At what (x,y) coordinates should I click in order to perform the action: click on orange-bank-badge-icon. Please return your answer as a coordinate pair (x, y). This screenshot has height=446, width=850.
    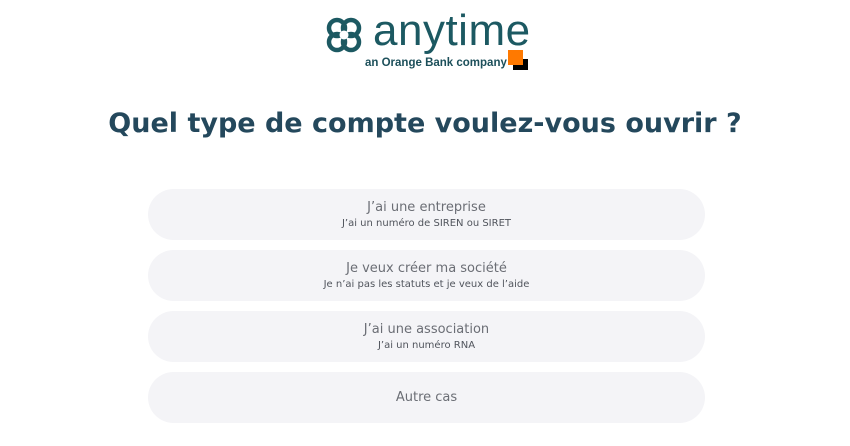
    Looking at the image, I should click on (518, 60).